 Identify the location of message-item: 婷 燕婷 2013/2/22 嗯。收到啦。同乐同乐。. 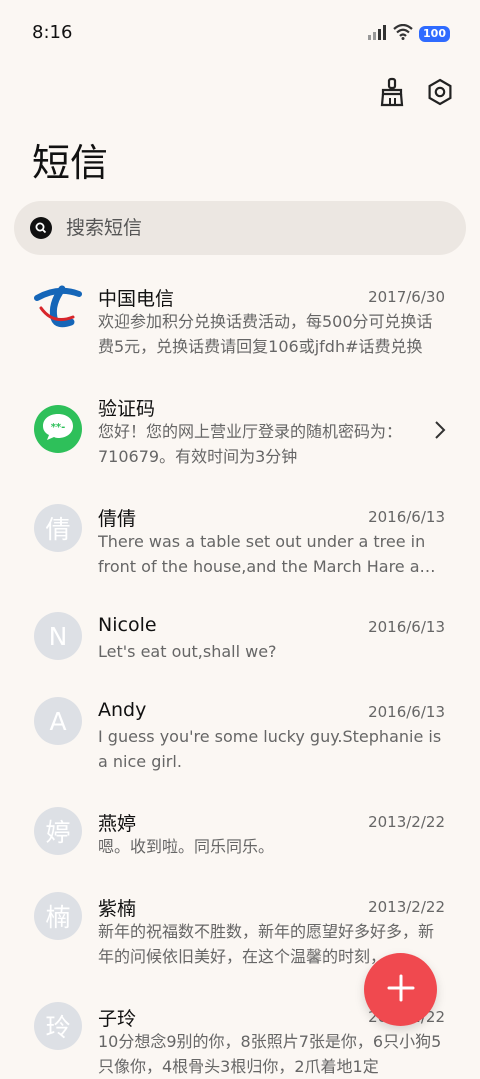
(240, 832).